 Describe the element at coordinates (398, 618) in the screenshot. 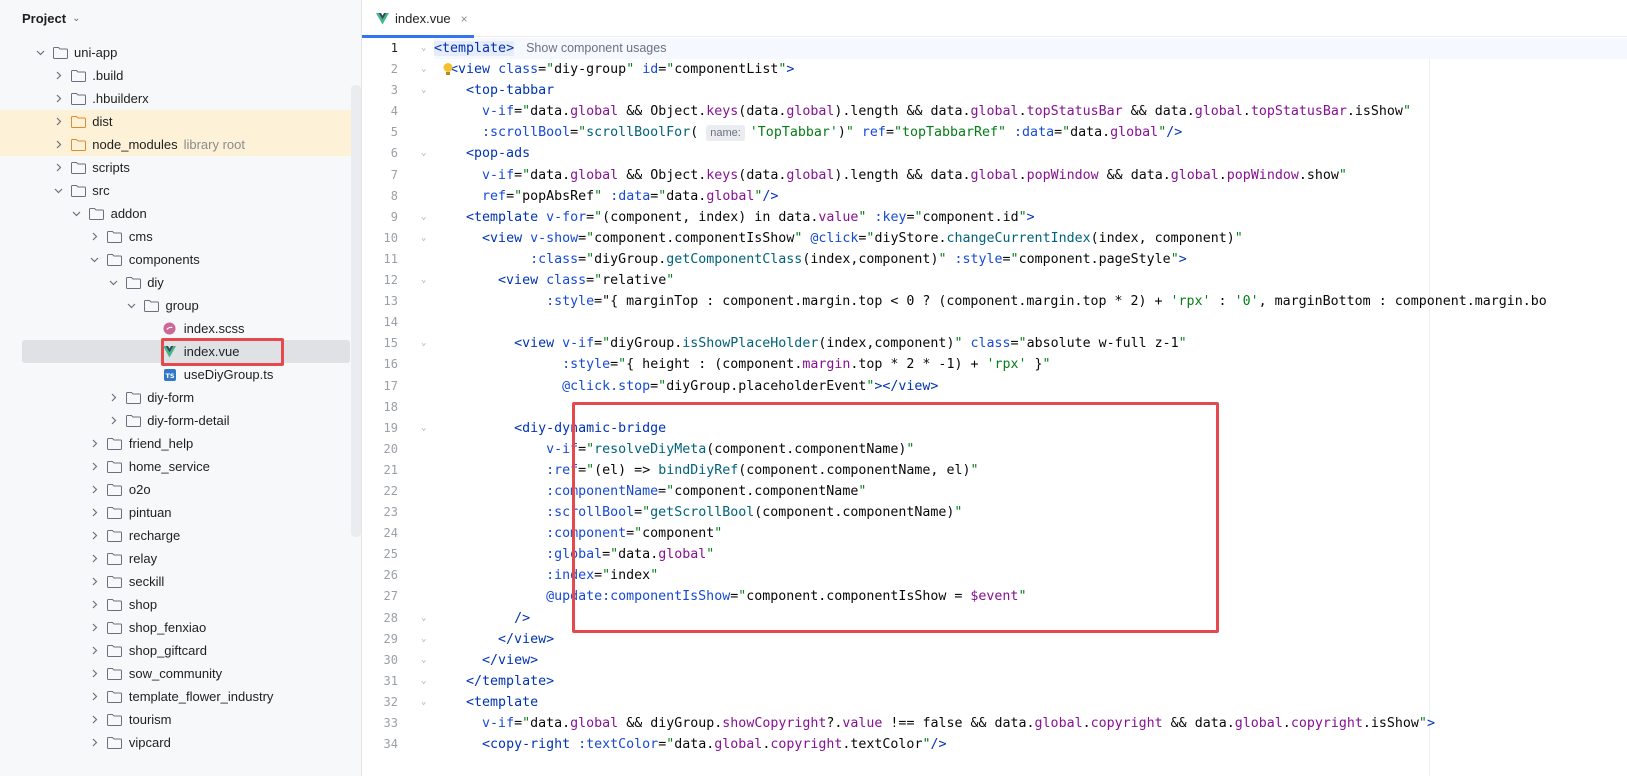

I see `gutter-line: 28 ⌄` at that location.